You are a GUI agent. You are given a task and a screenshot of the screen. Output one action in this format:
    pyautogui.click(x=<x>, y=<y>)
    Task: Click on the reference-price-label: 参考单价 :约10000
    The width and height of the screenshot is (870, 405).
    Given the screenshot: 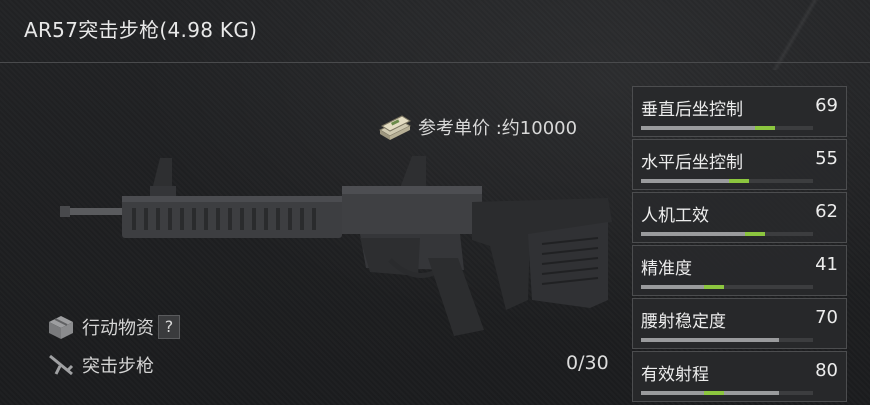 What is the action you would take?
    pyautogui.click(x=498, y=128)
    